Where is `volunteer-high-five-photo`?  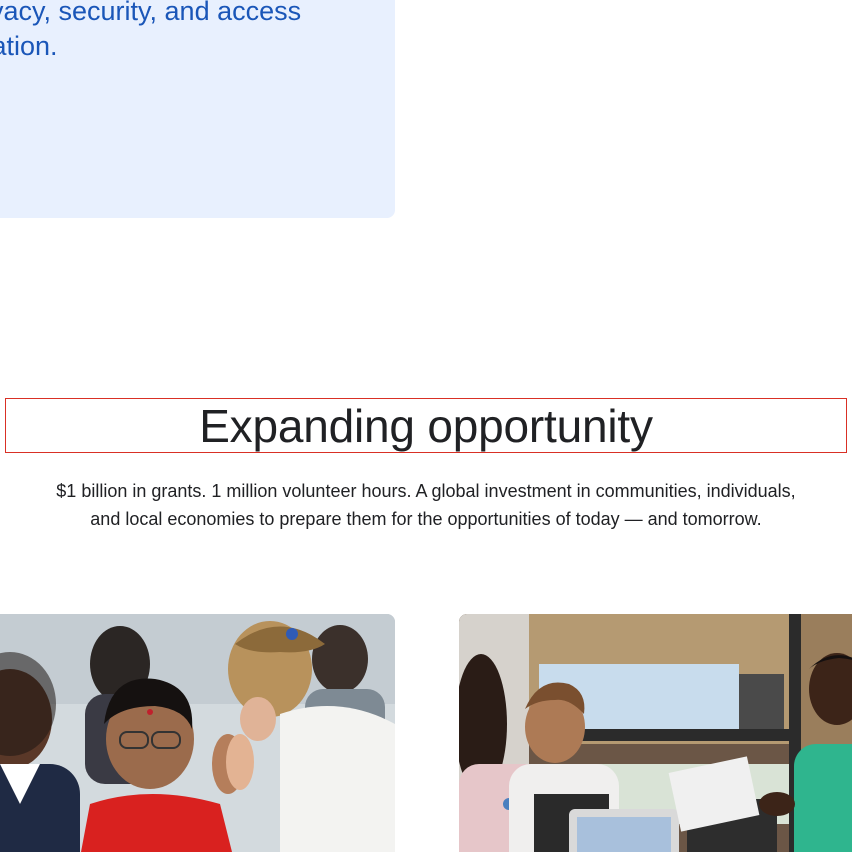 volunteer-high-five-photo is located at coordinates (197, 733).